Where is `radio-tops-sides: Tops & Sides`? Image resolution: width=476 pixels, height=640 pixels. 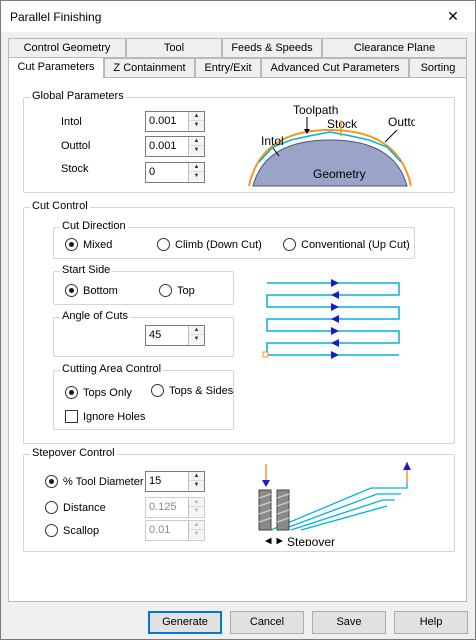 radio-tops-sides: Tops & Sides is located at coordinates (192, 390).